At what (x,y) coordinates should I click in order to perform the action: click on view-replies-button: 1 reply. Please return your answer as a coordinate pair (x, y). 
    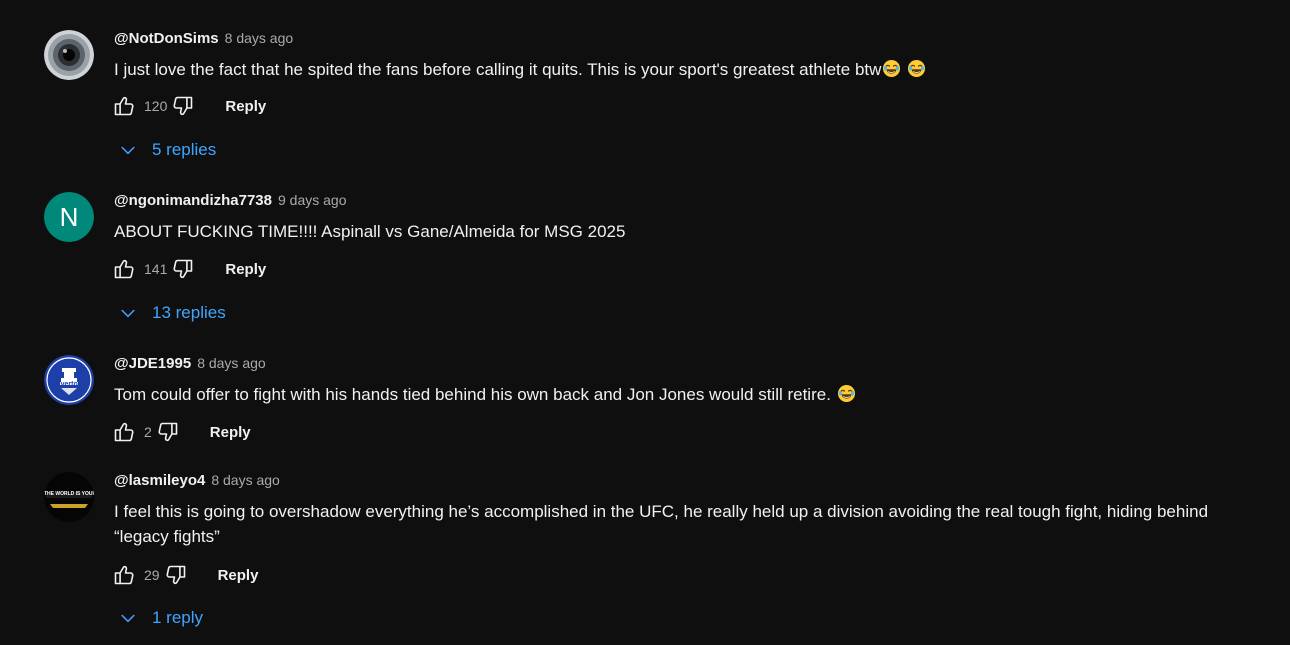
    Looking at the image, I should click on (159, 618).